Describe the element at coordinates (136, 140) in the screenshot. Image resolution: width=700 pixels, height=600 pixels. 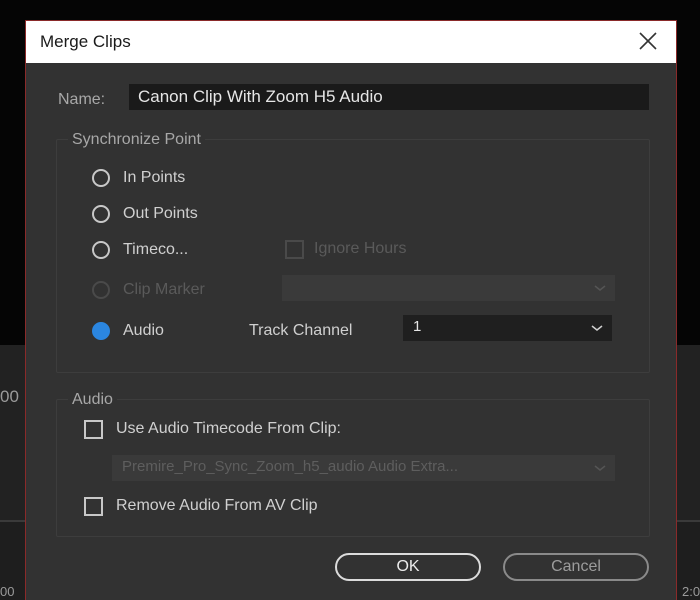
I see `synchronize-point-title: Synchronize Point` at that location.